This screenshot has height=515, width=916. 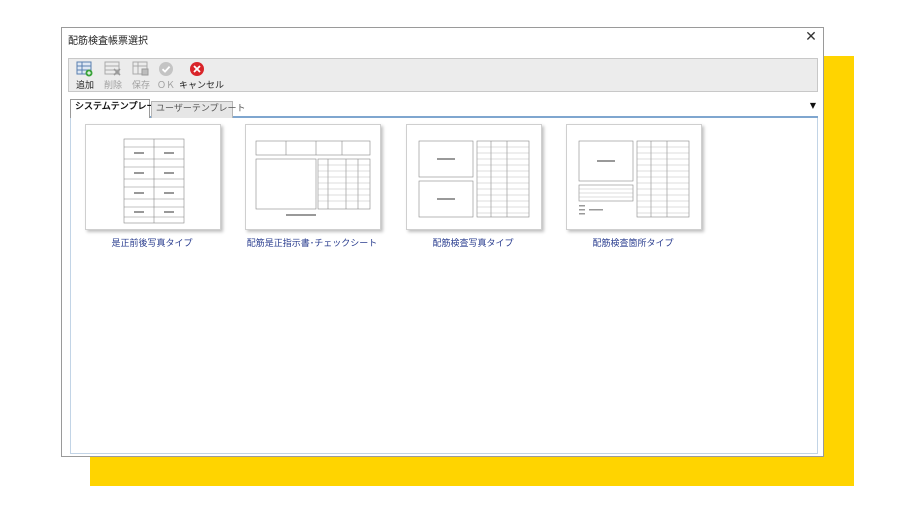 I want to click on add-label: 追加, so click(x=84, y=86).